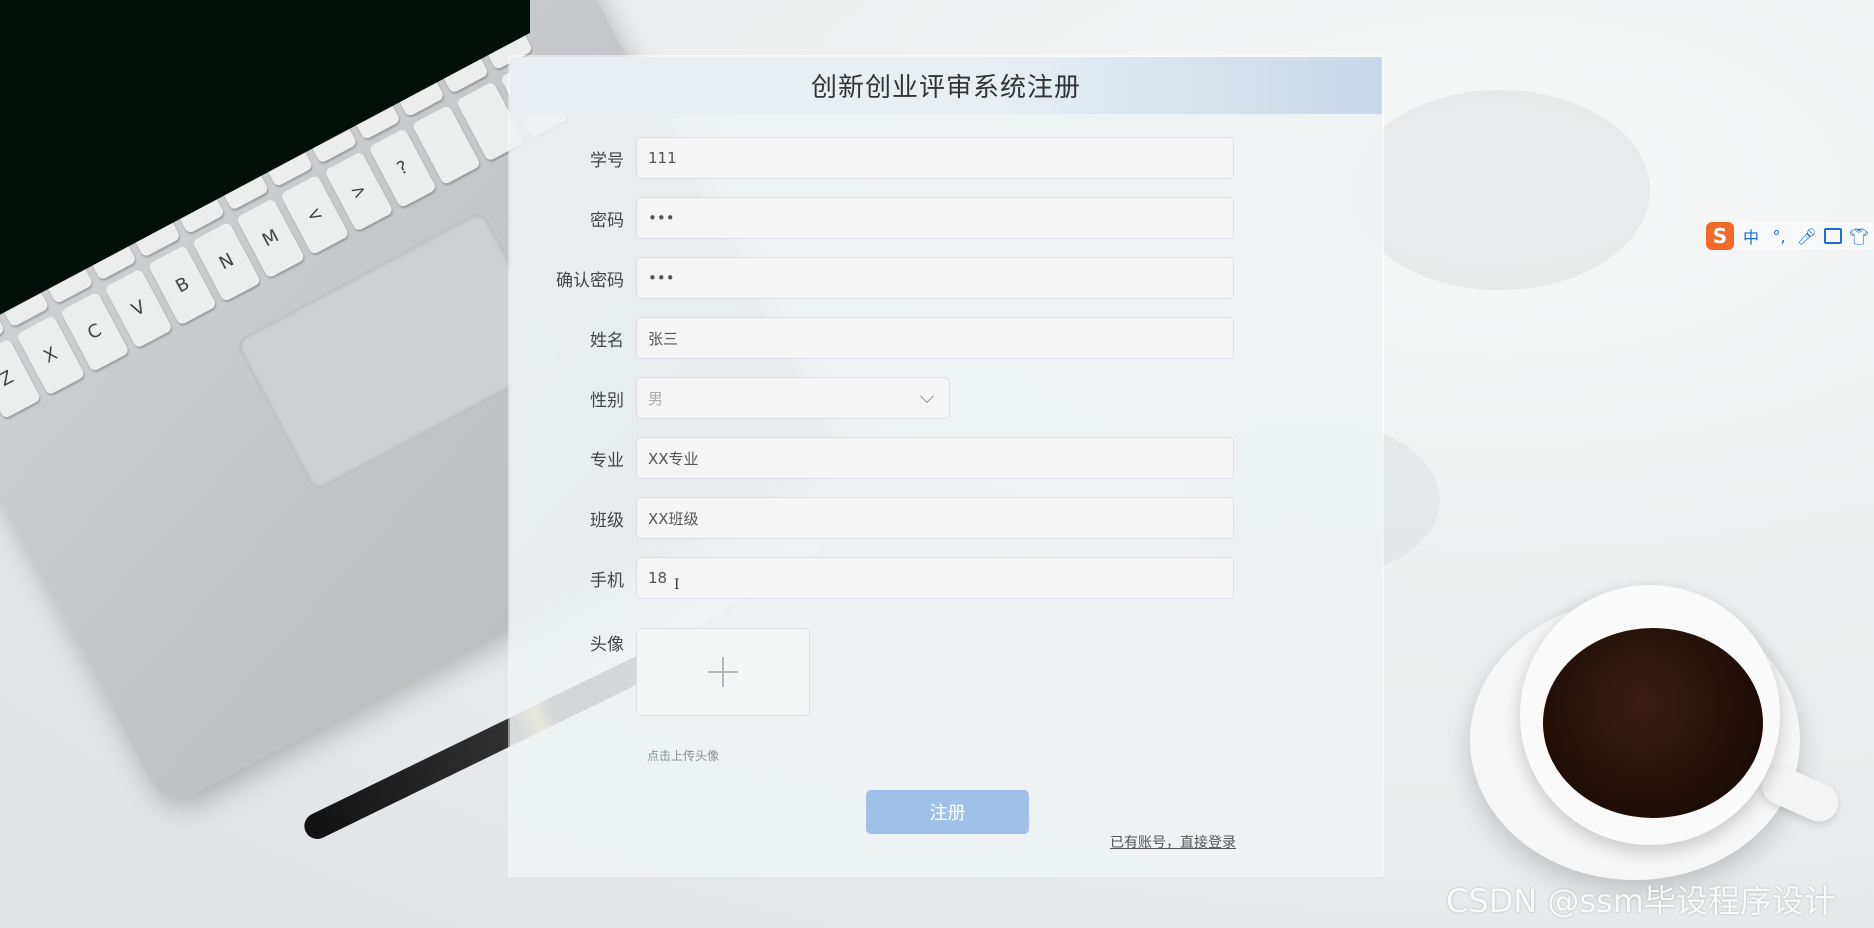 The width and height of the screenshot is (1874, 928). I want to click on password-input: •••, so click(935, 218).